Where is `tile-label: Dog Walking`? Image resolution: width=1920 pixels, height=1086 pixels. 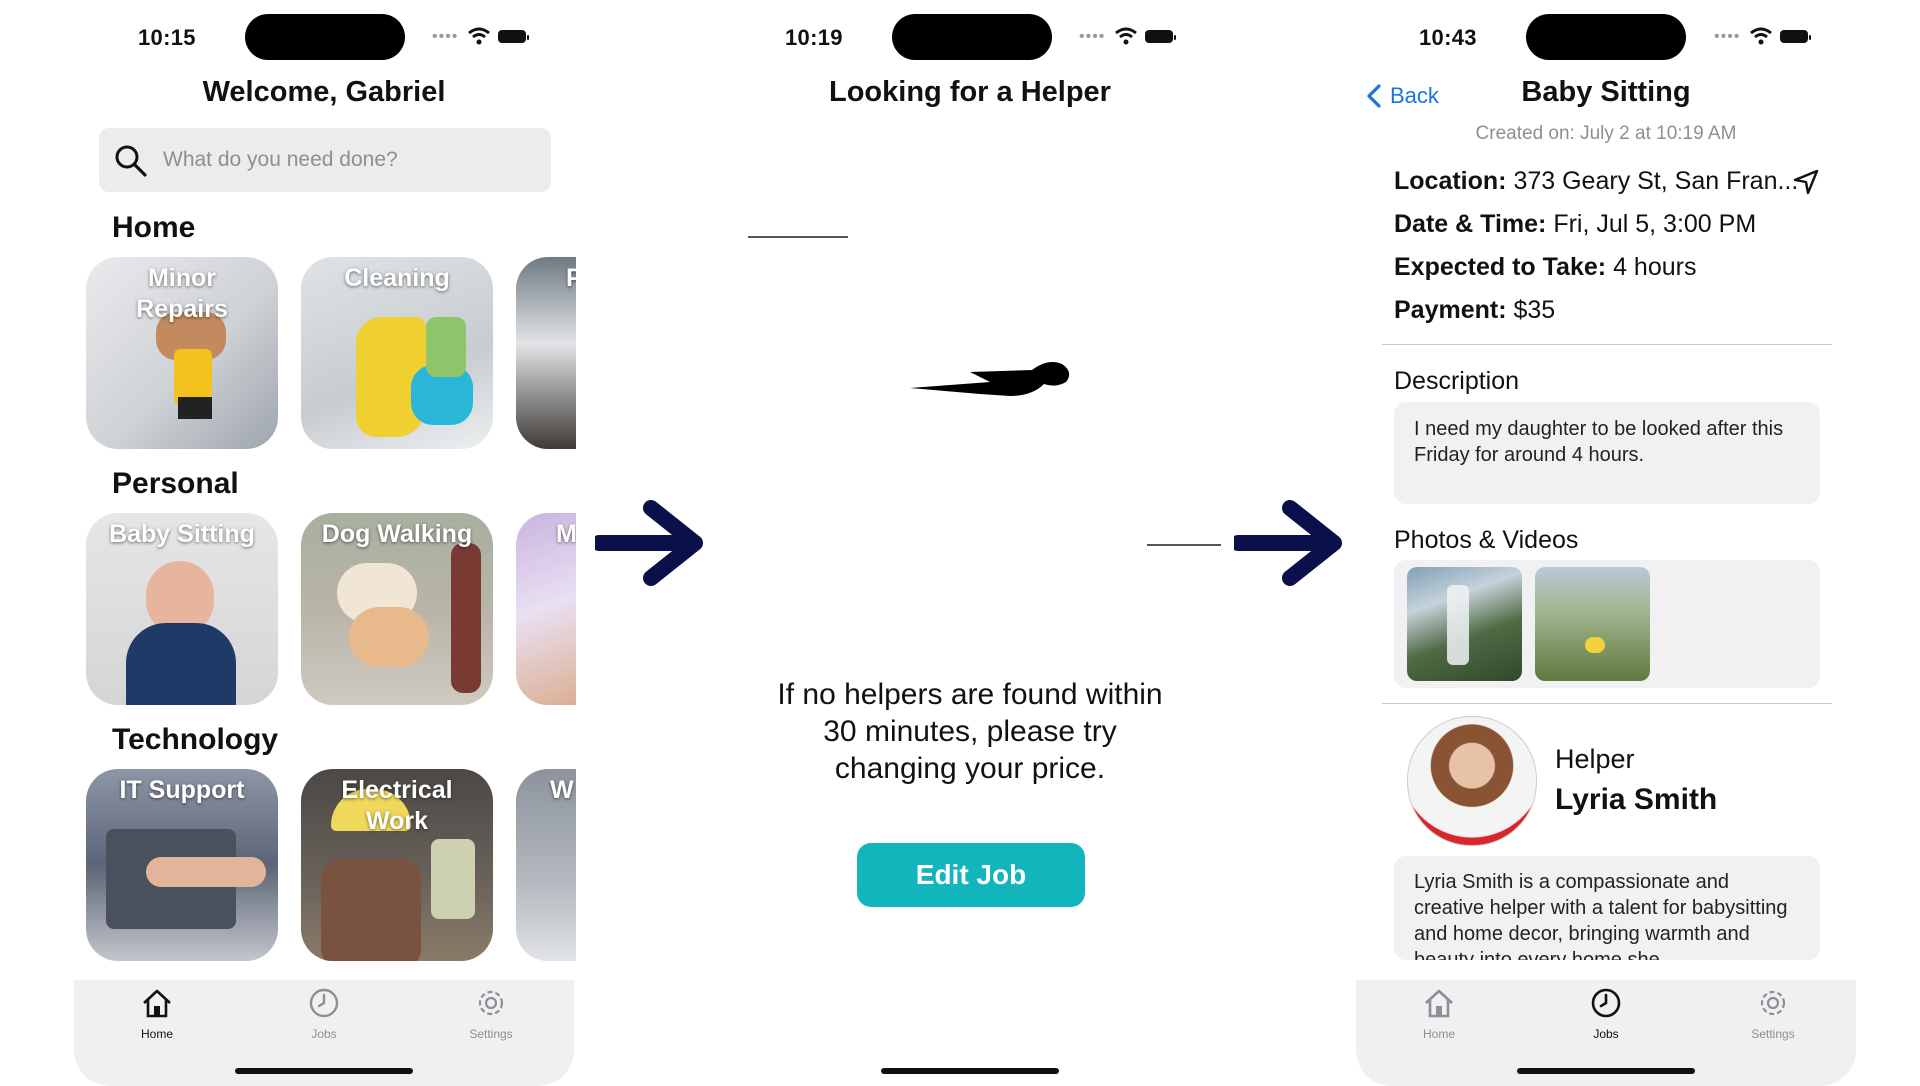
tile-label: Dog Walking is located at coordinates (397, 534).